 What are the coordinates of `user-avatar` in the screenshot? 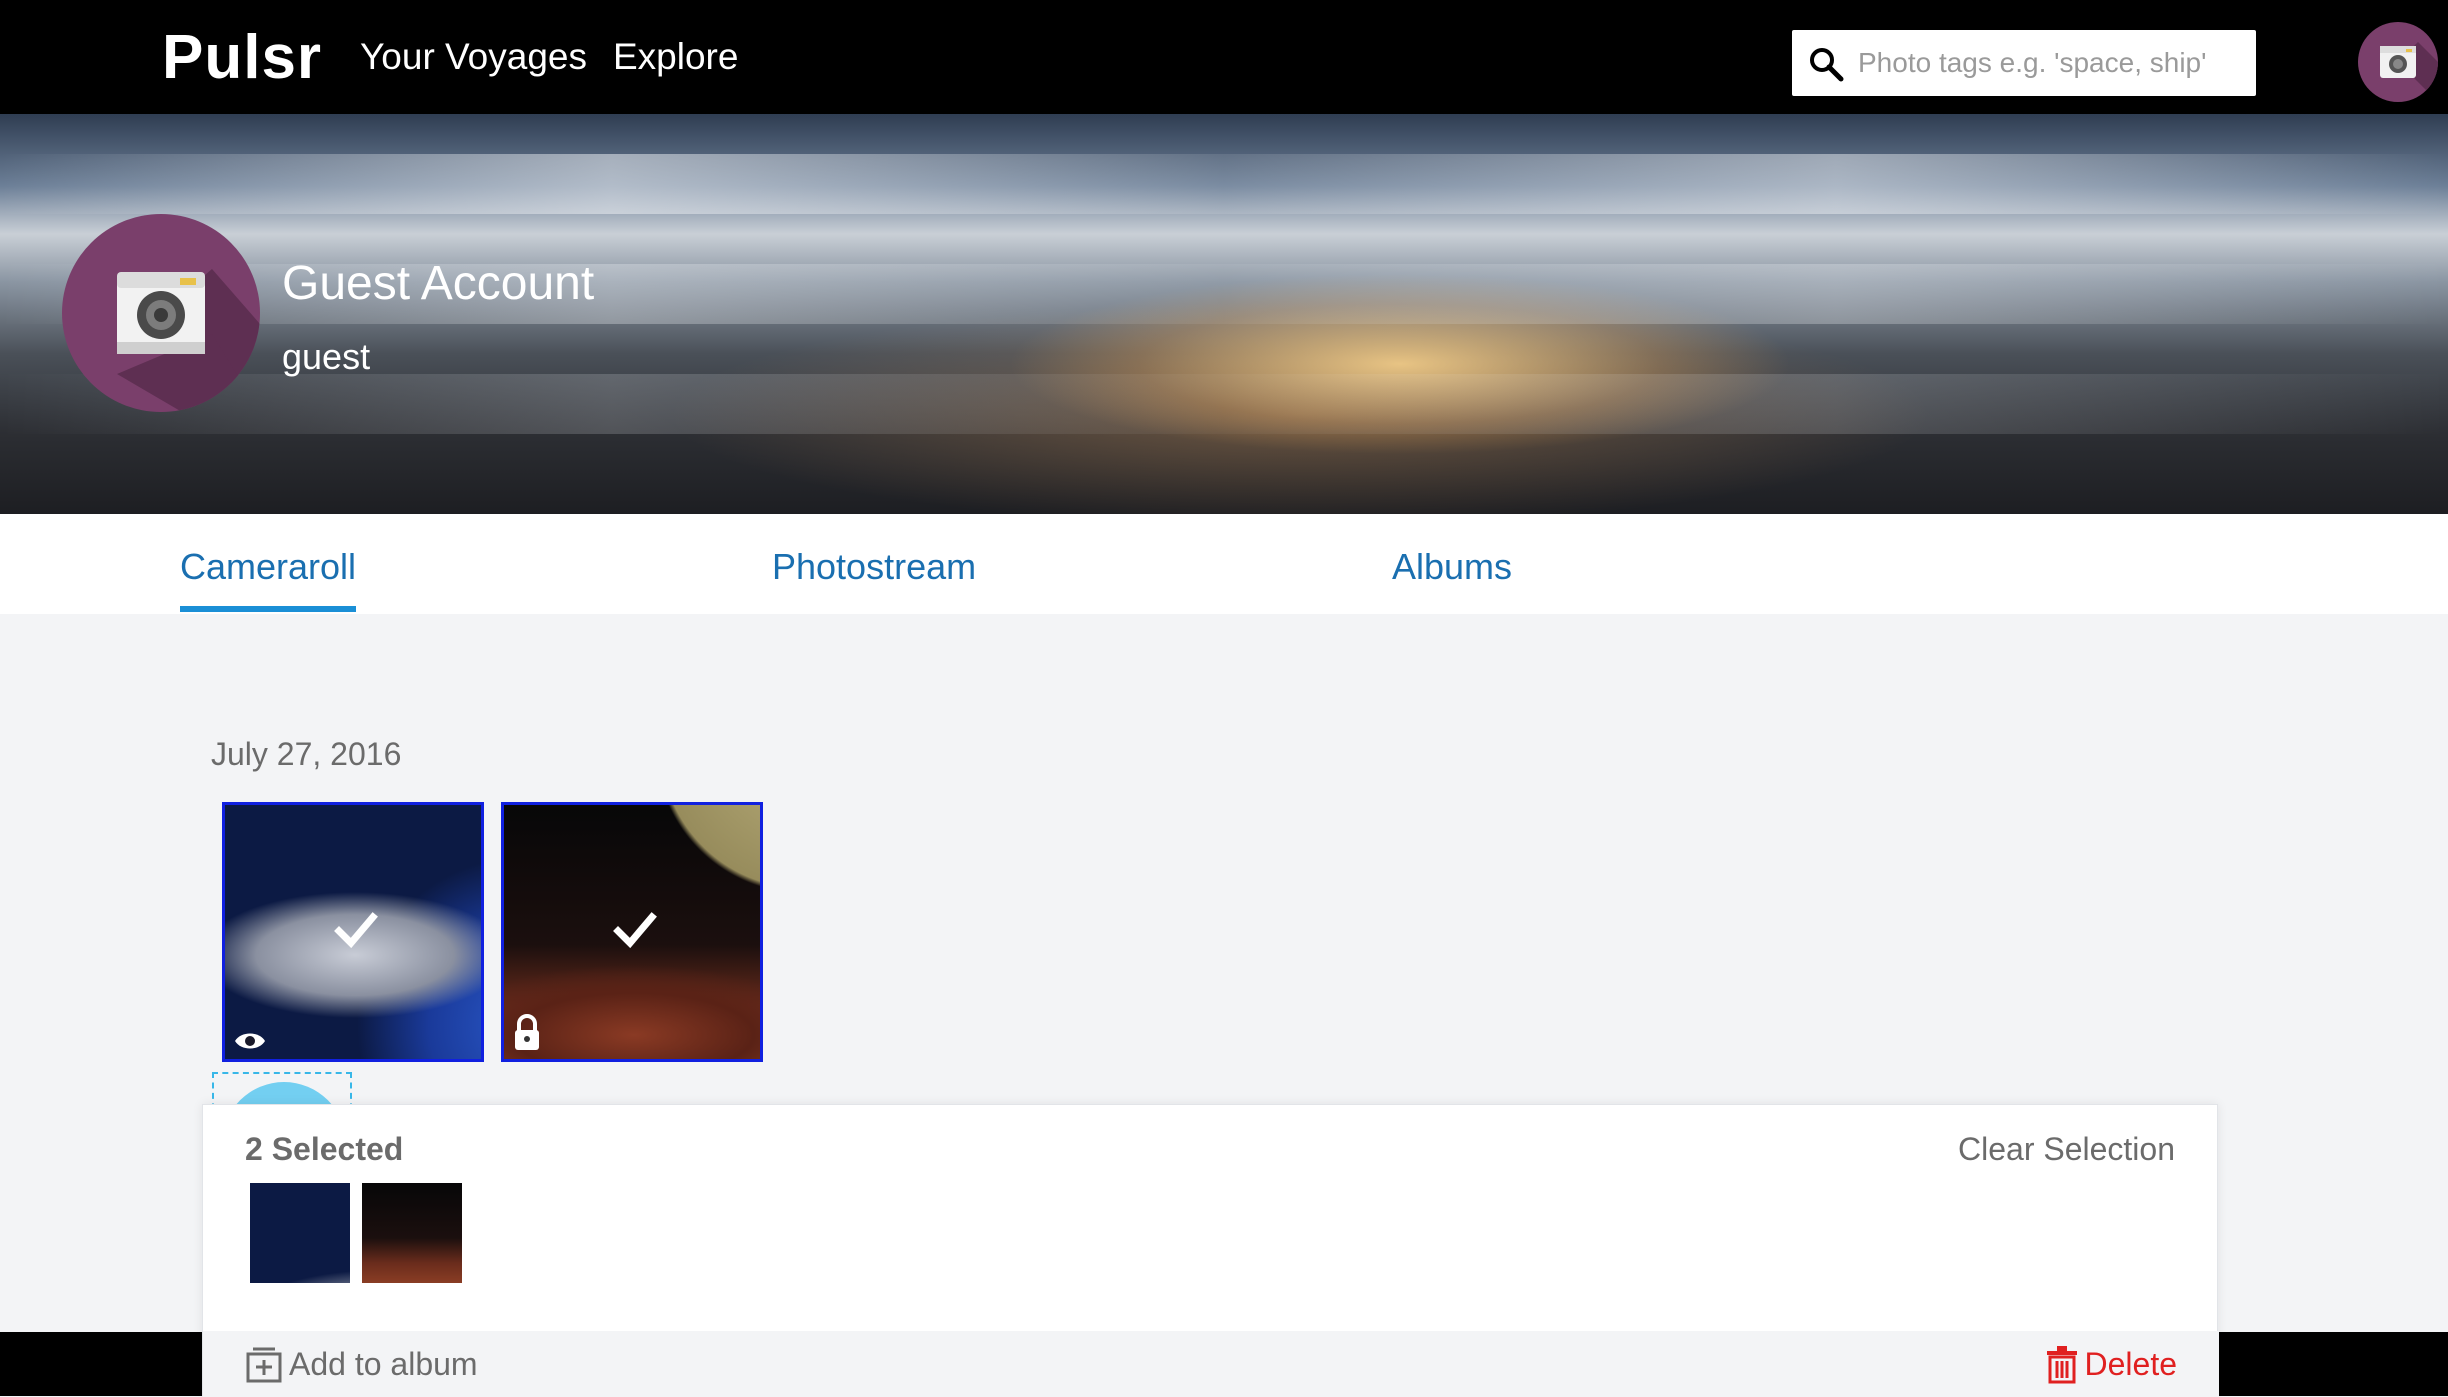 It's located at (2398, 62).